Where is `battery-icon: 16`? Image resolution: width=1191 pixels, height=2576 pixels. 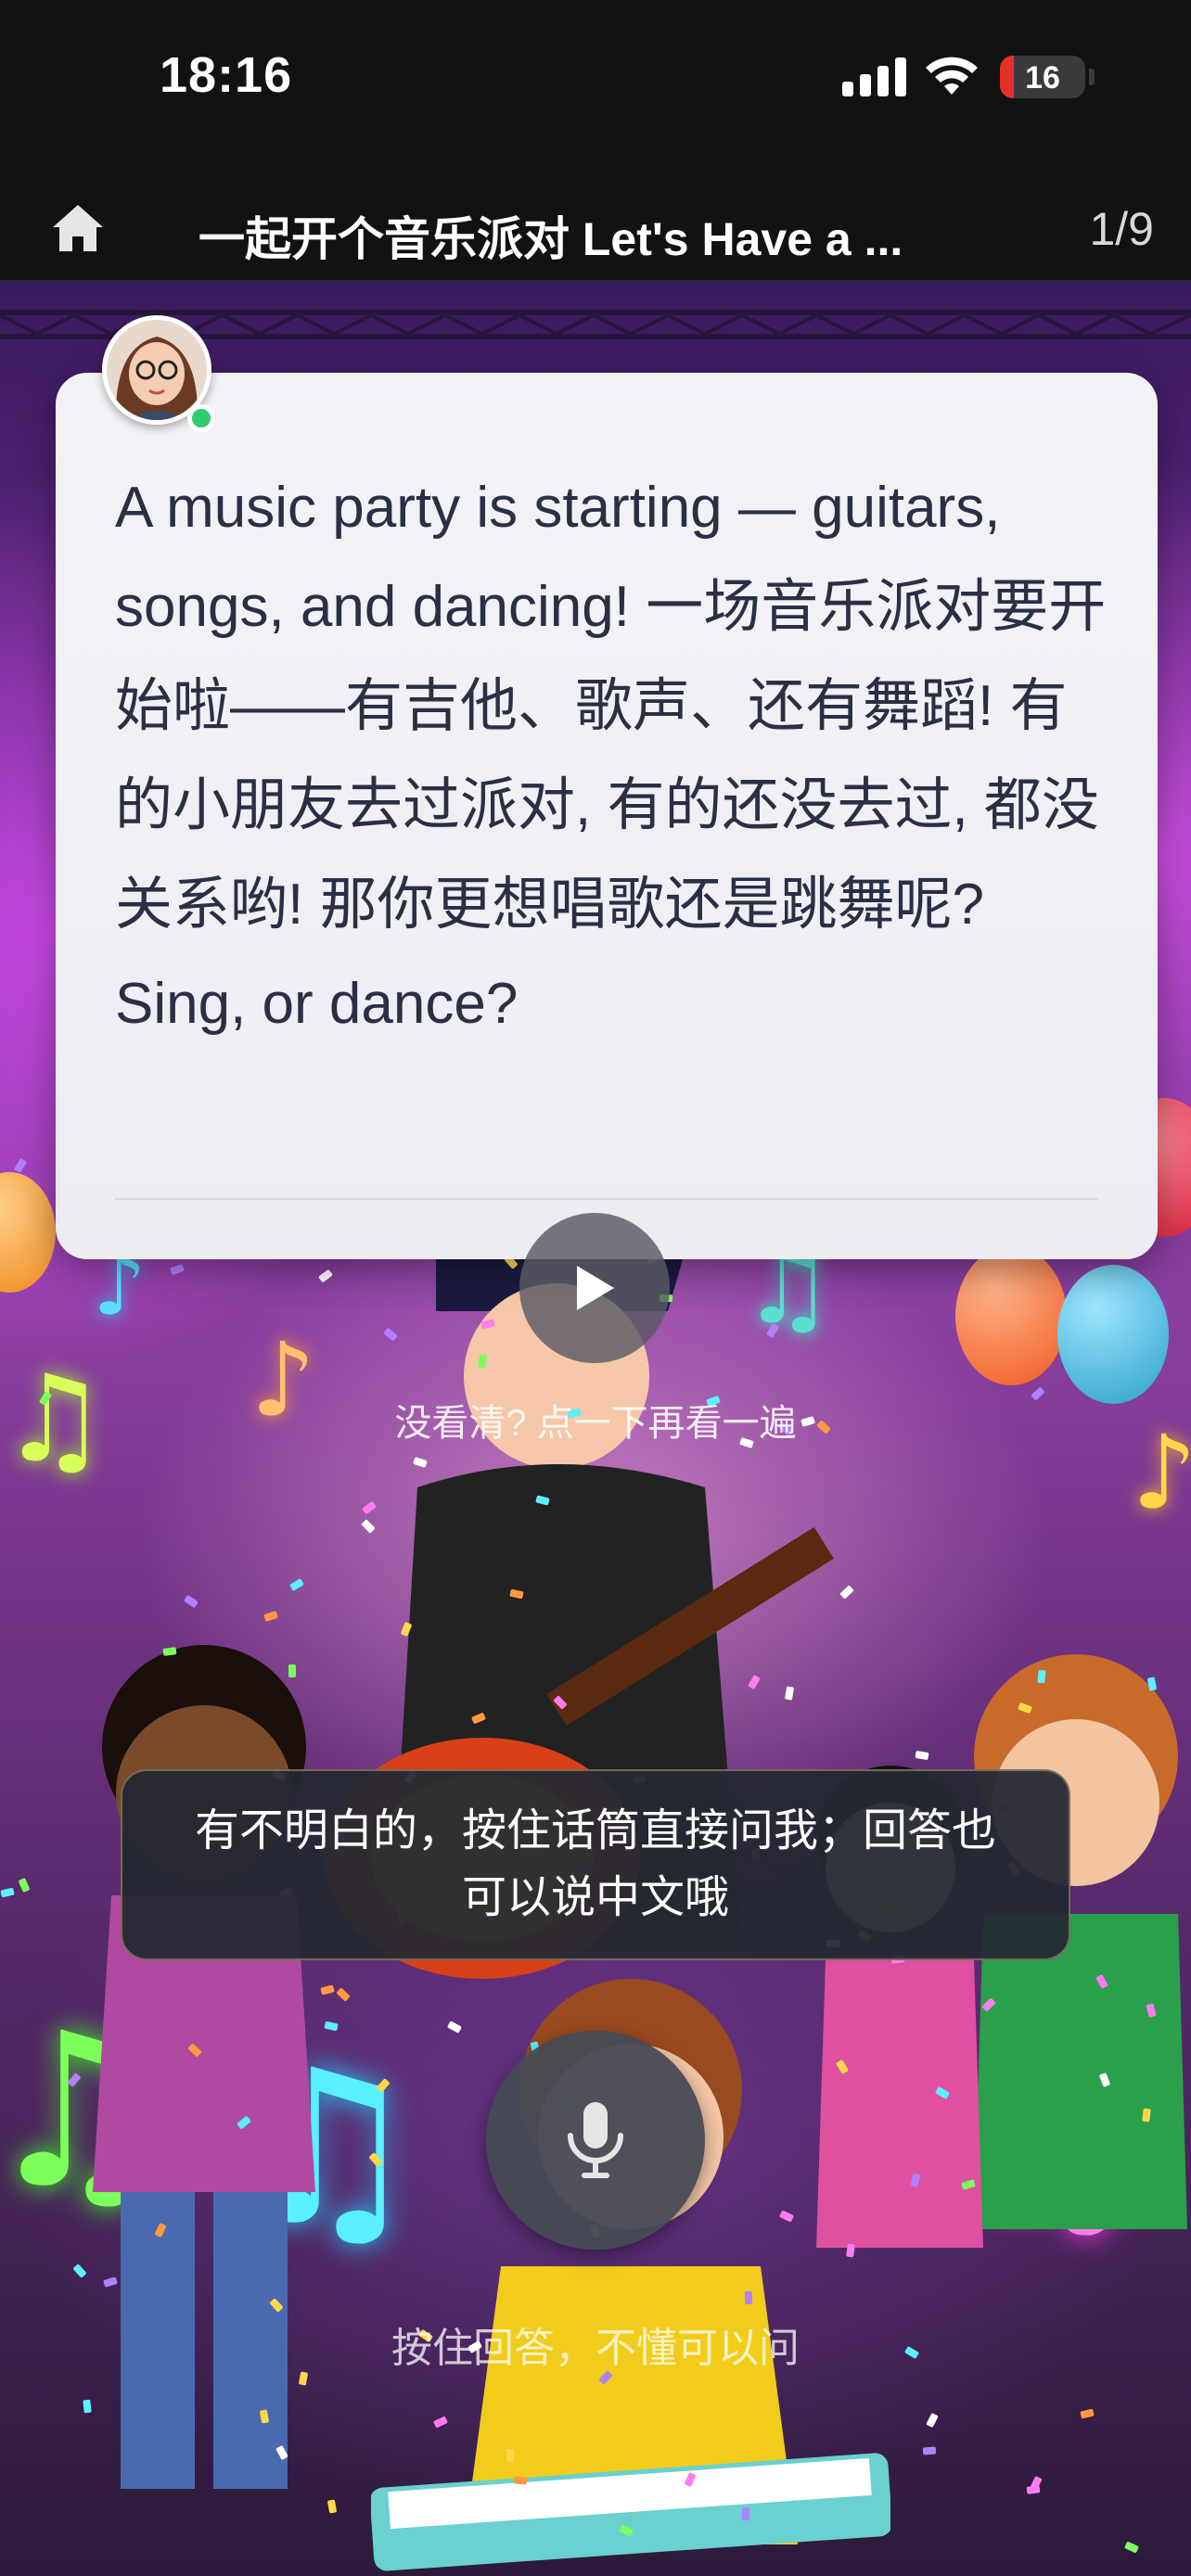
battery-icon: 16 is located at coordinates (1042, 77).